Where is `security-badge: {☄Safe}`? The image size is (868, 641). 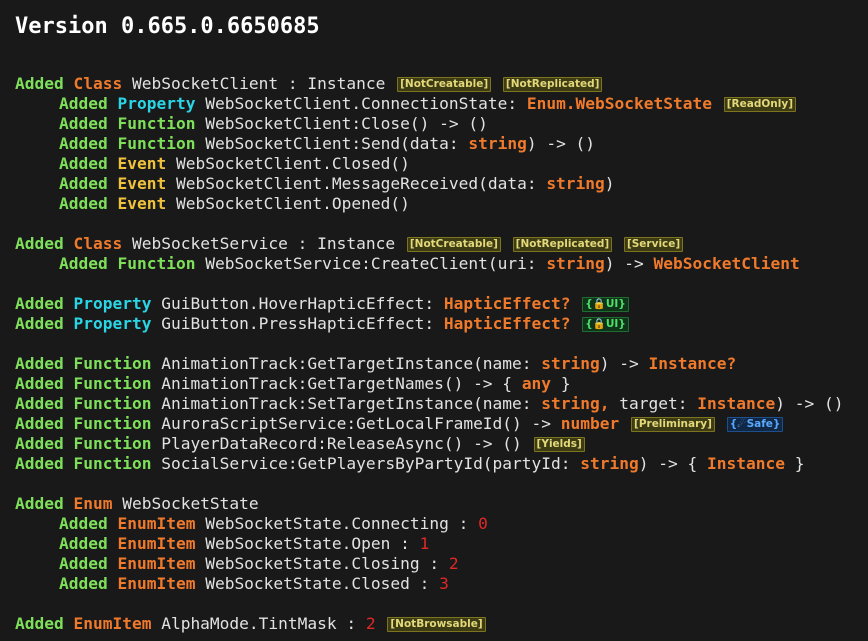
security-badge: {☄Safe} is located at coordinates (755, 424).